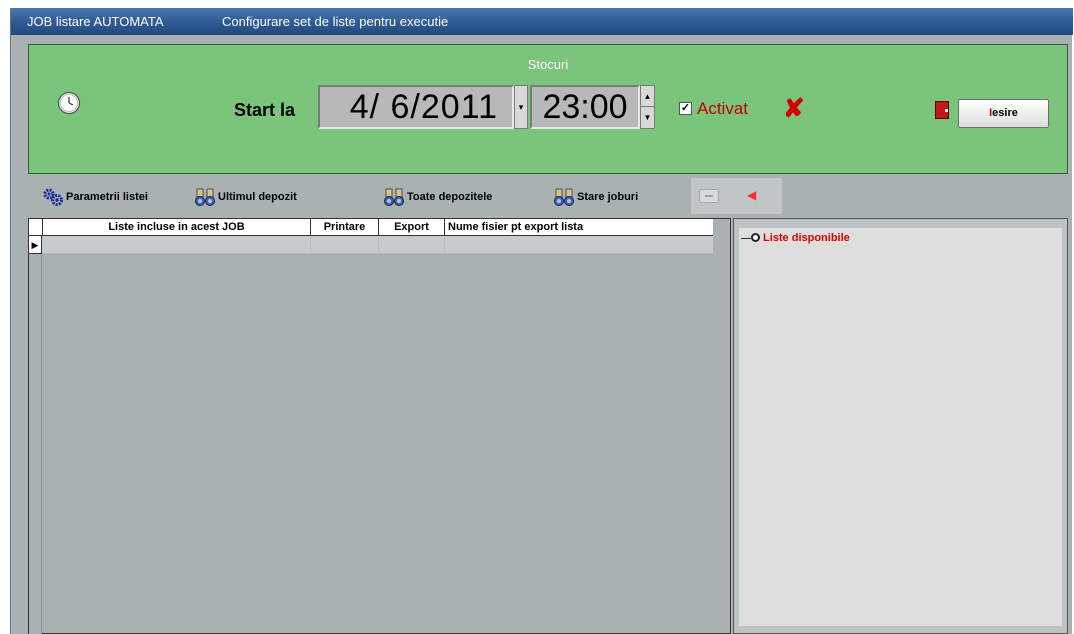  What do you see at coordinates (95, 21) in the screenshot?
I see `window-title: JOB listare AUTOMATA` at bounding box center [95, 21].